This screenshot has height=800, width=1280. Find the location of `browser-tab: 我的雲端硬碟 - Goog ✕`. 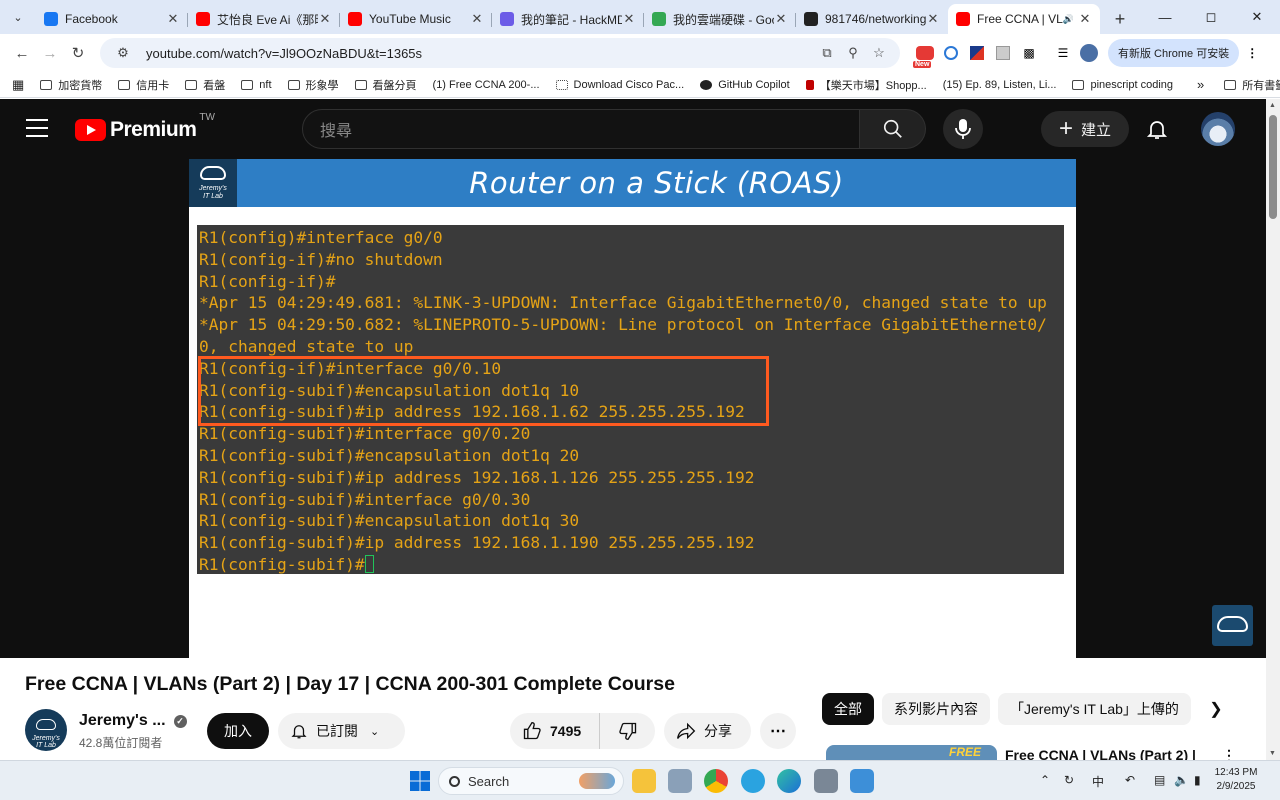

browser-tab: 我的雲端硬碟 - Goog ✕ is located at coordinates (720, 19).